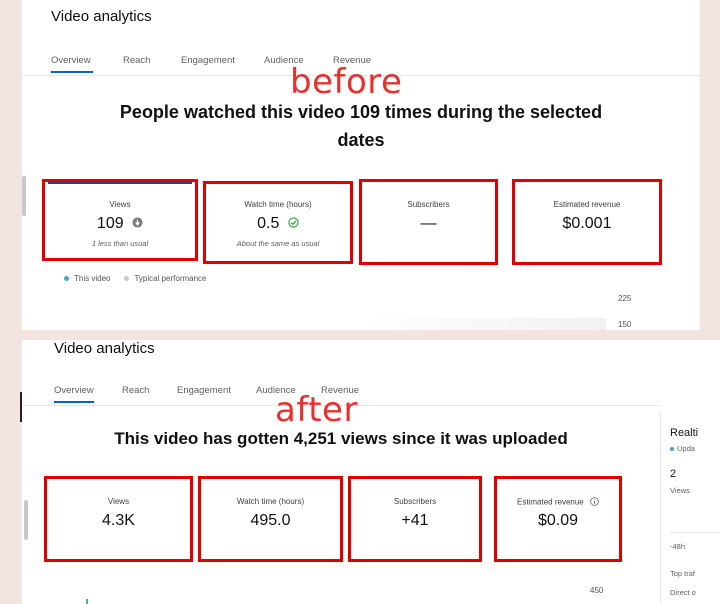  I want to click on left-edge-mark, so click(21, 407).